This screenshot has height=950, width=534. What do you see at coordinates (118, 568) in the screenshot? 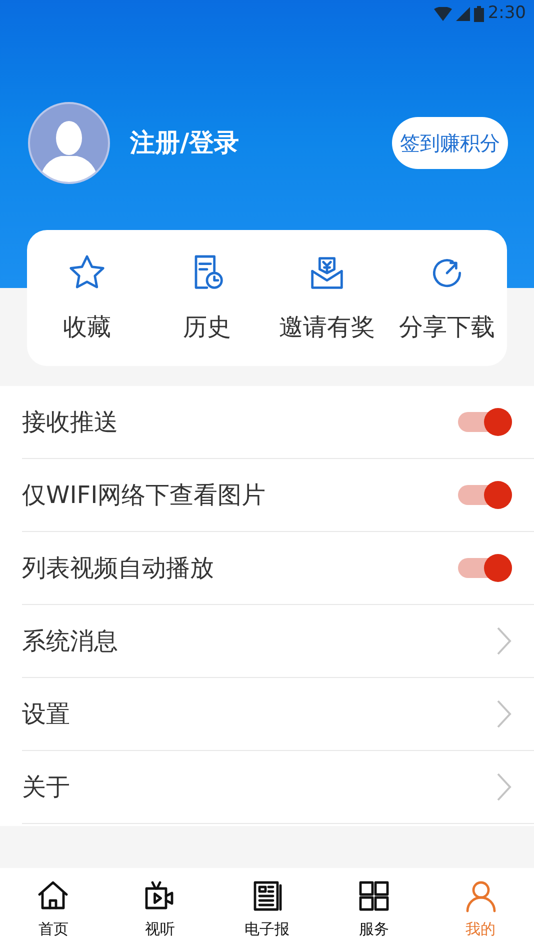
I see `settings-label: 列表视频自动播放` at bounding box center [118, 568].